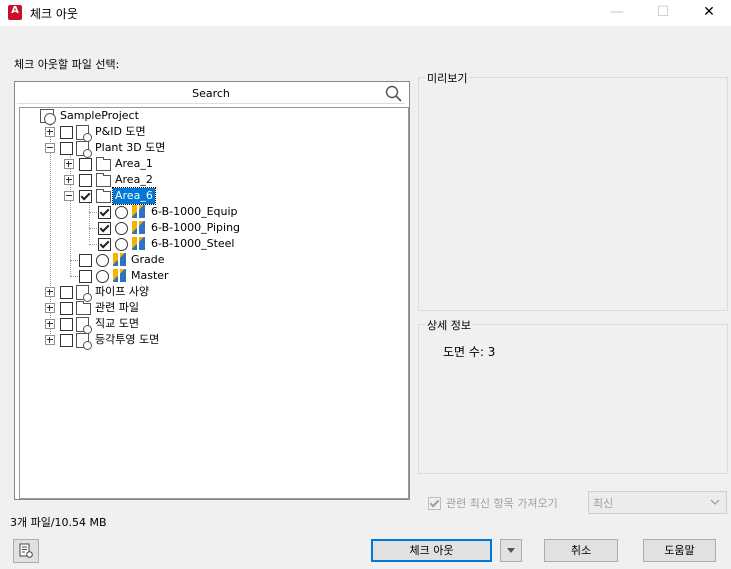 This screenshot has width=731, height=569. I want to click on preview-title: 미리보기, so click(447, 78).